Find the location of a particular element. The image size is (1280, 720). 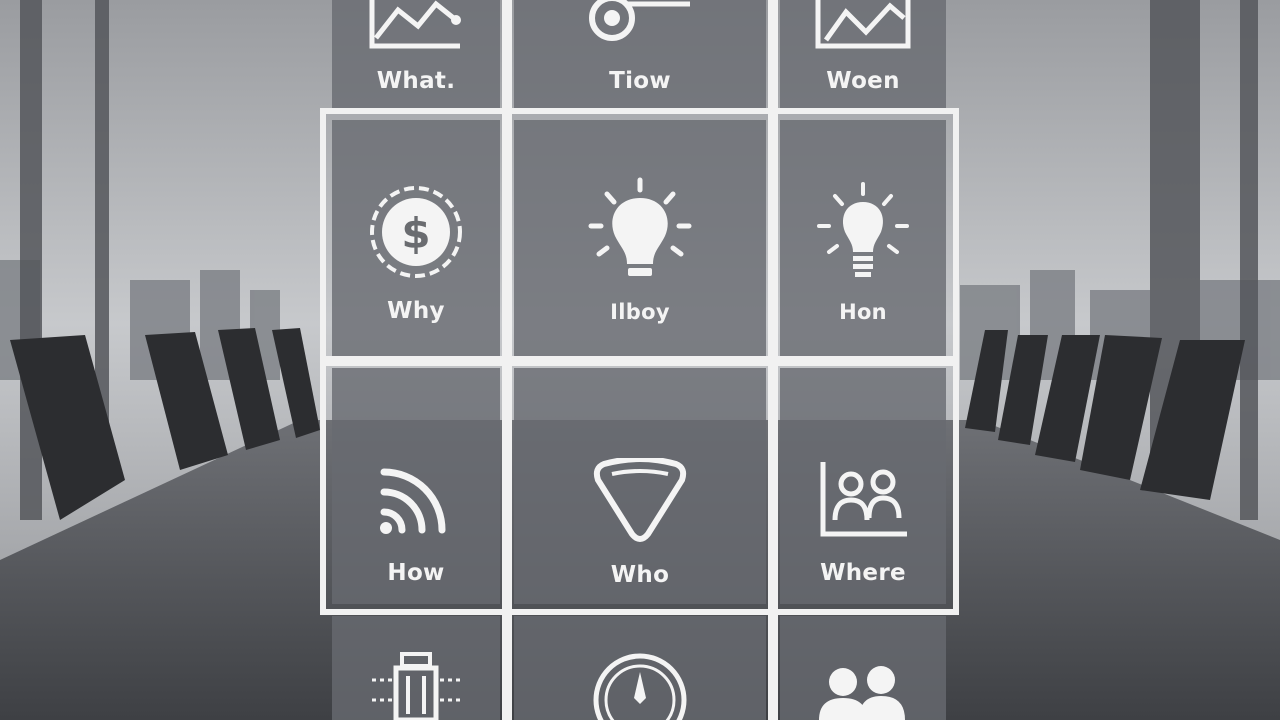

signal-icon is located at coordinates (413, 501).